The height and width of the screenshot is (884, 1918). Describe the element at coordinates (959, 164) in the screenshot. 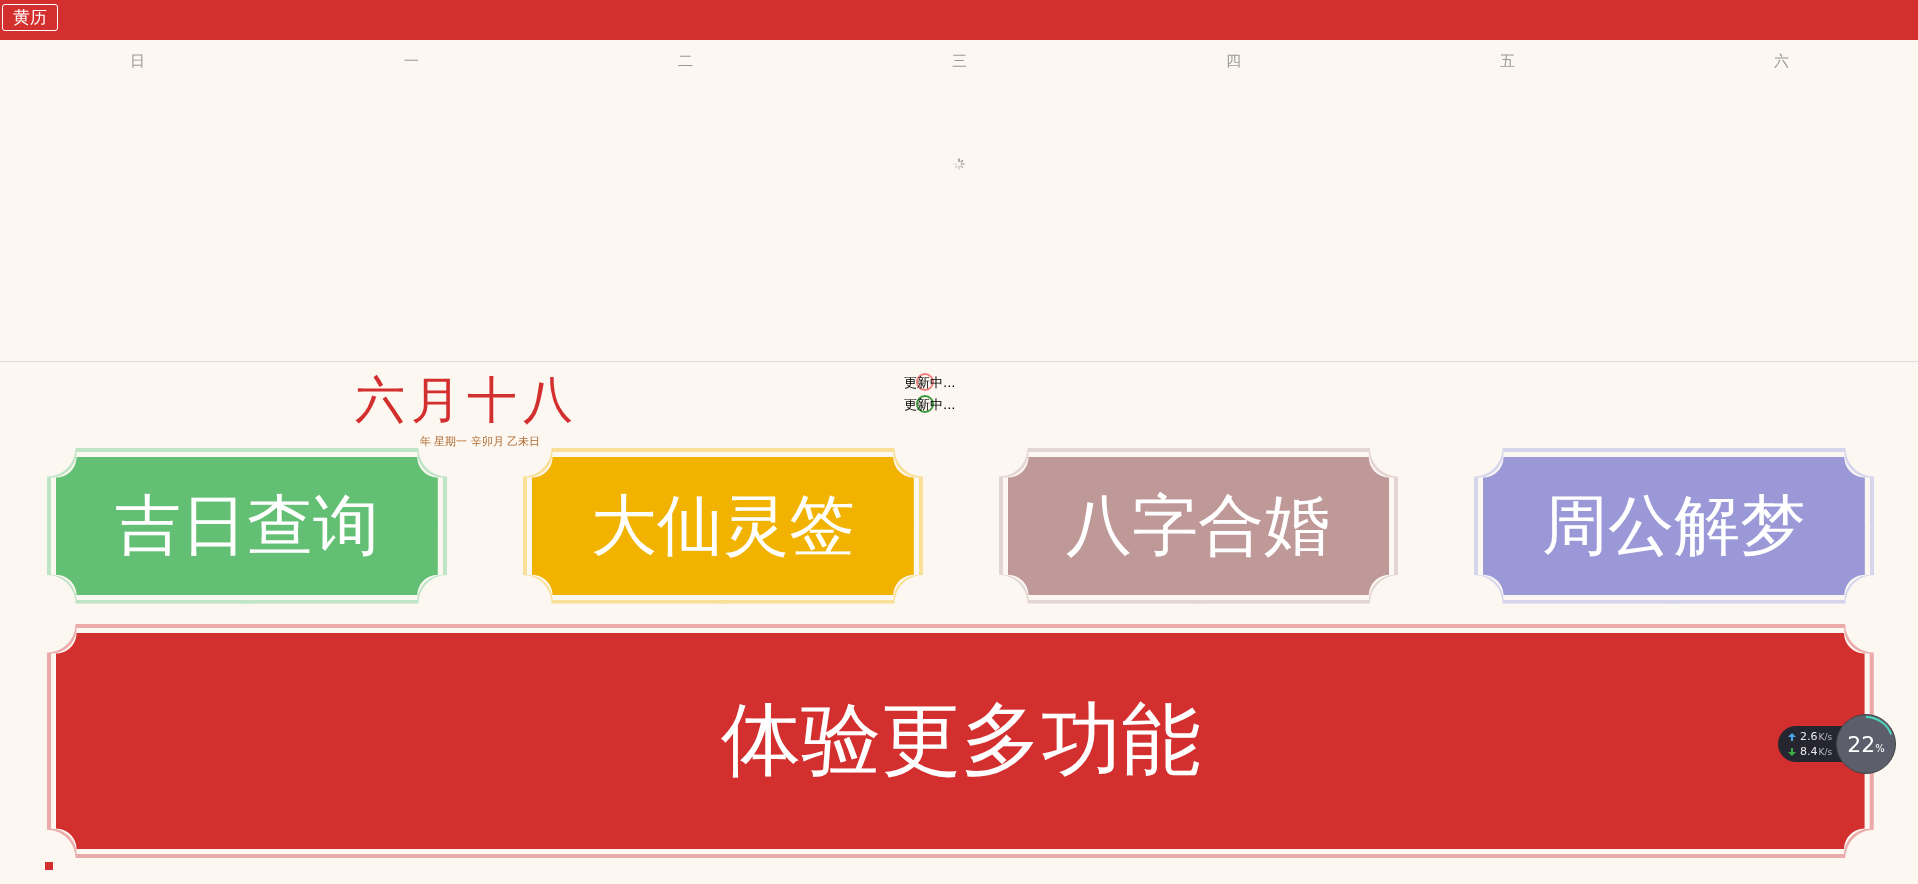

I see `loading-spinner-icon` at that location.